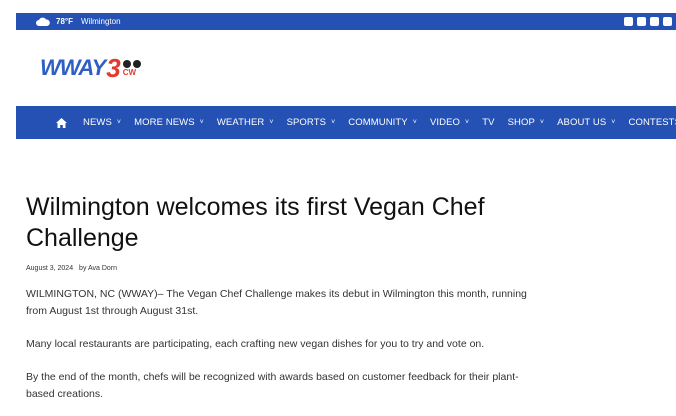 This screenshot has height=416, width=676. I want to click on nav-item-label: VIDEO, so click(445, 122).